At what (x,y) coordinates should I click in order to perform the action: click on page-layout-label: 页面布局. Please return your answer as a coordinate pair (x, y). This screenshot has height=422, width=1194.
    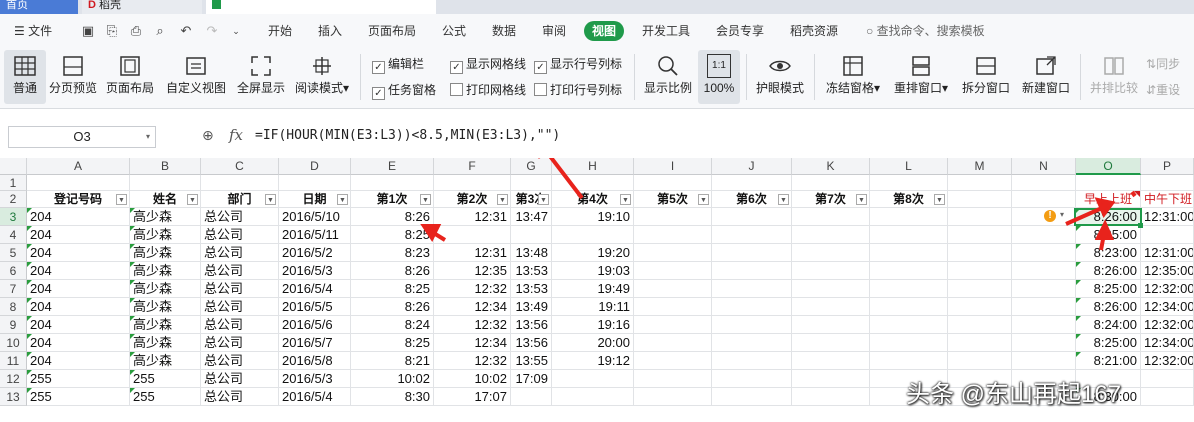
    Looking at the image, I should click on (129, 88).